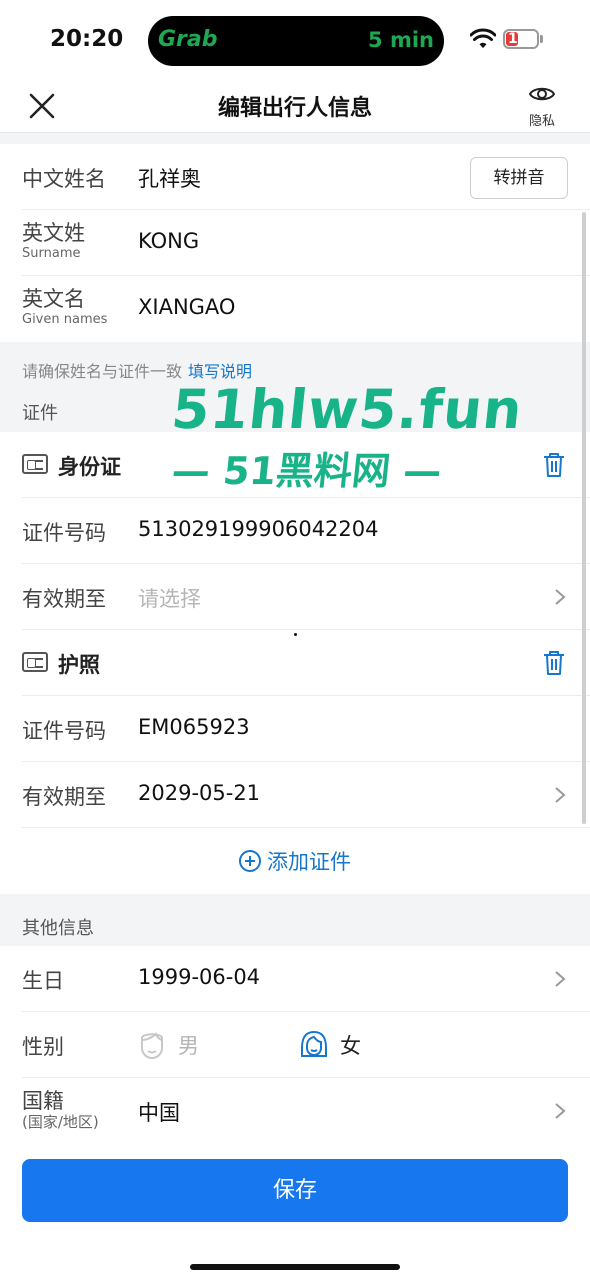 The width and height of the screenshot is (590, 1280). What do you see at coordinates (159, 1112) in the screenshot?
I see `nationality-field: 中国` at bounding box center [159, 1112].